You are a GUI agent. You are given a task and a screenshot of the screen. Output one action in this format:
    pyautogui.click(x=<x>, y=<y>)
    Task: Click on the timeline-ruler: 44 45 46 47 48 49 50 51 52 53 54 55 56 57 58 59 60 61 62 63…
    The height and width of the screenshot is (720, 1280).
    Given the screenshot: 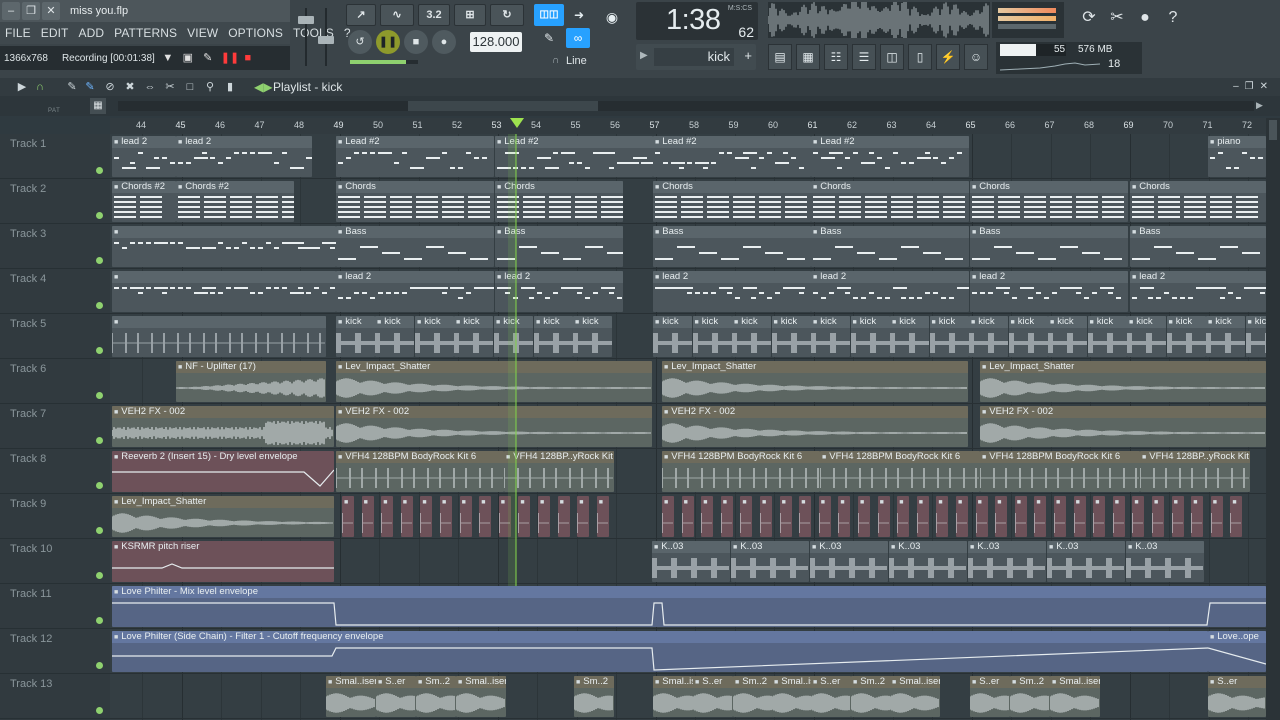 What is the action you would take?
    pyautogui.click(x=688, y=126)
    